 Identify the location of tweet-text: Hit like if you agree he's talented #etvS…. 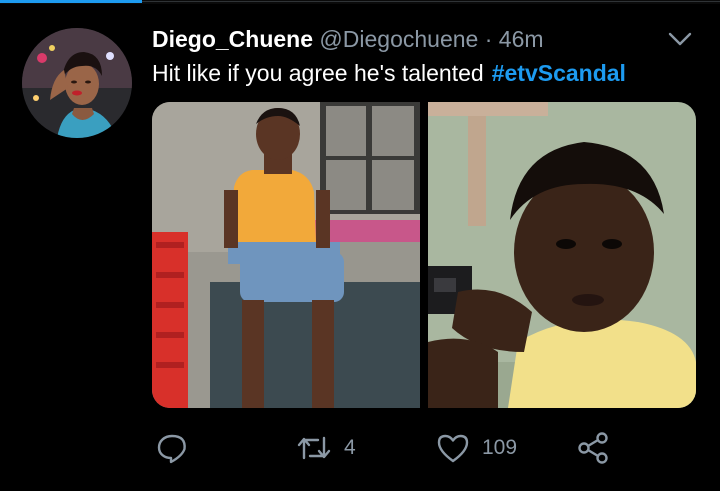
(426, 73).